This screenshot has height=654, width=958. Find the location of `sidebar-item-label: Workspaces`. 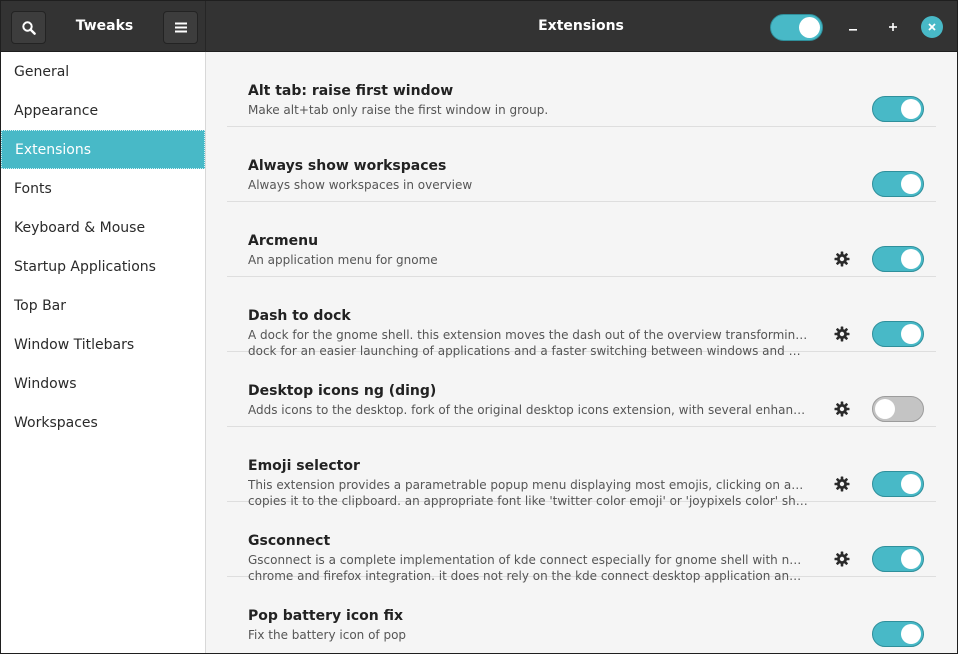

sidebar-item-label: Workspaces is located at coordinates (56, 422).